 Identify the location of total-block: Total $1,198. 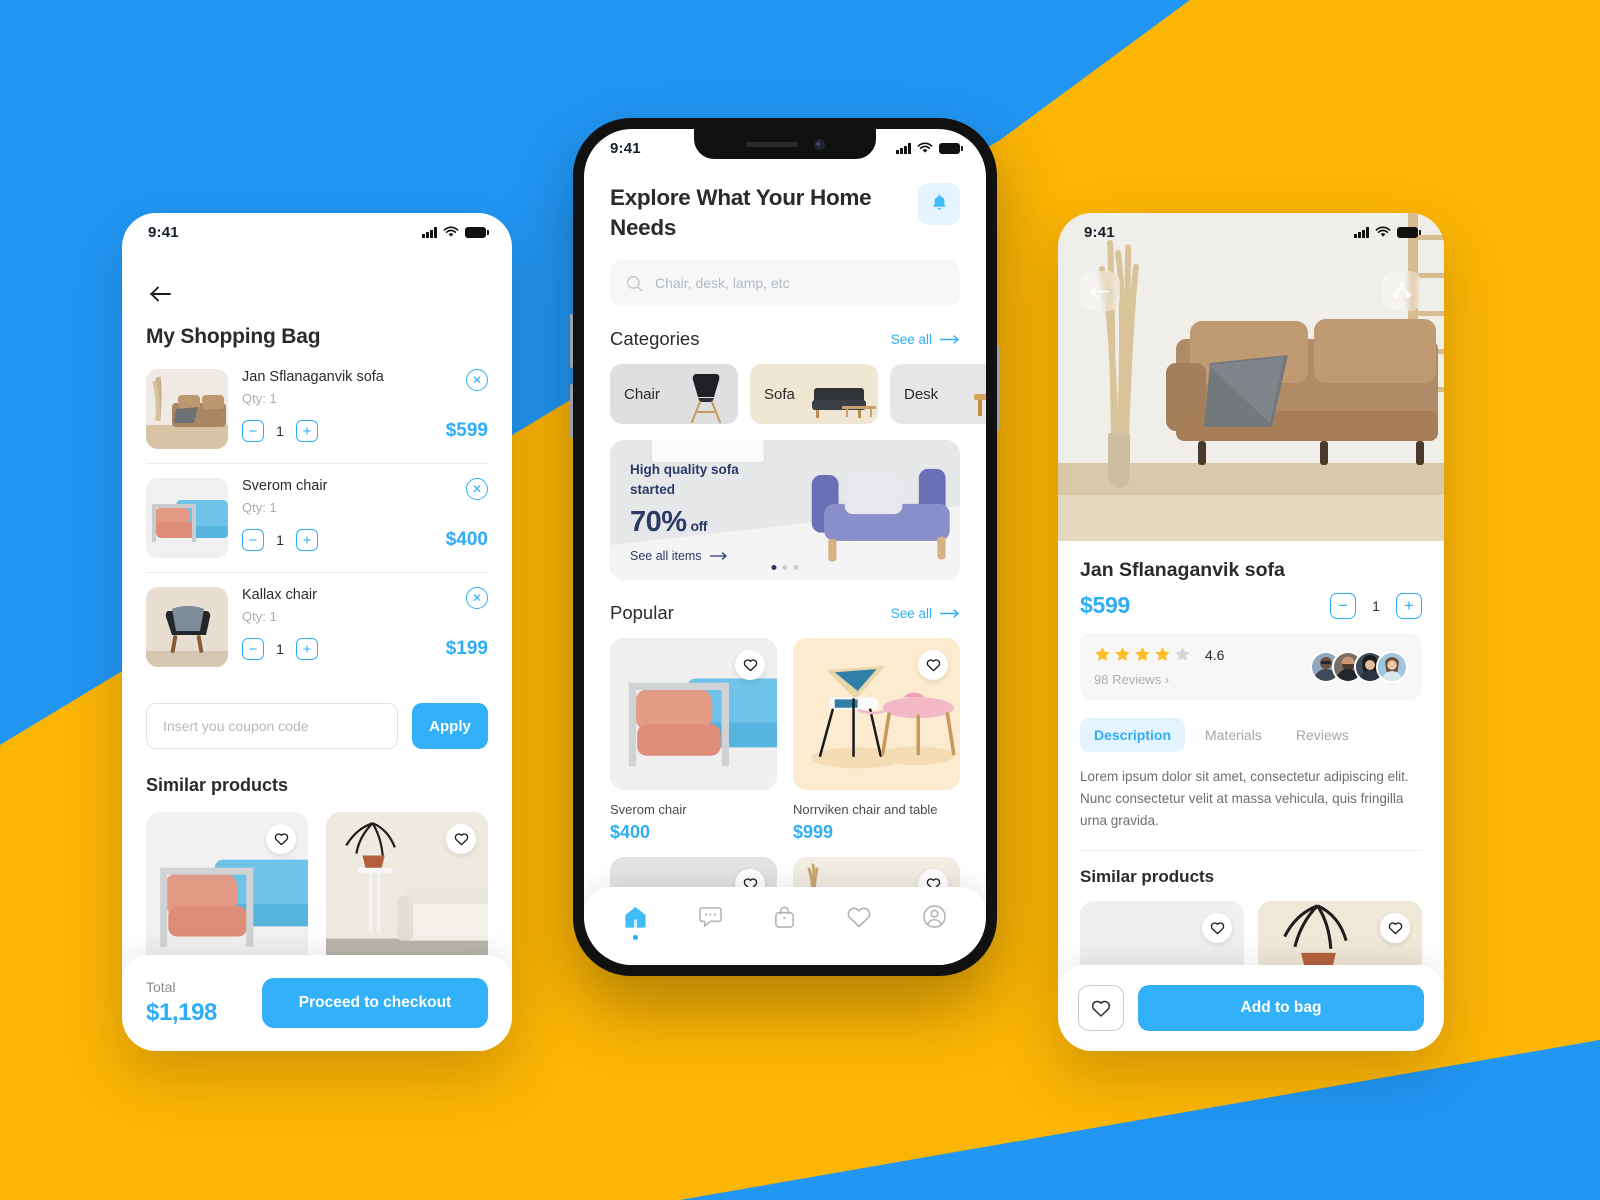
(181, 1003).